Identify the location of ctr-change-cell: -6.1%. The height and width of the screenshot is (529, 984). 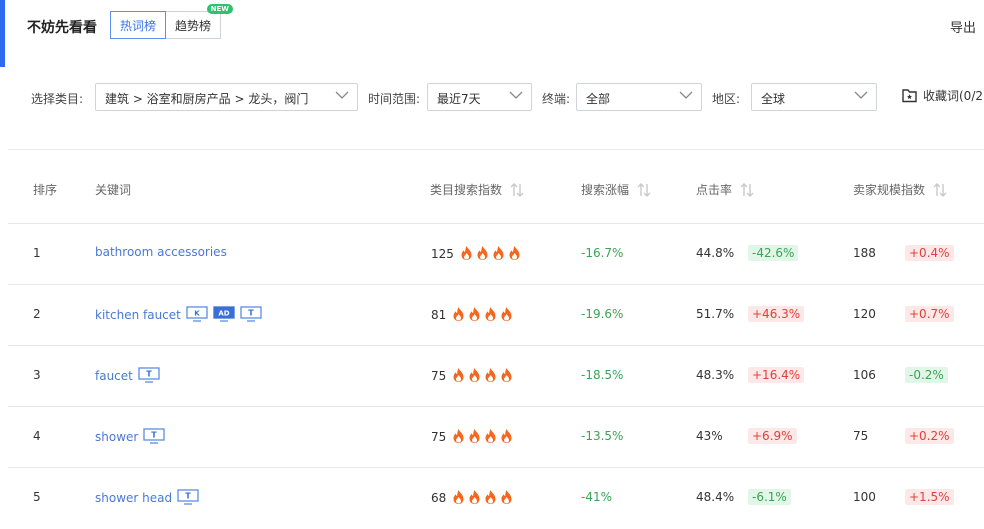
(769, 497).